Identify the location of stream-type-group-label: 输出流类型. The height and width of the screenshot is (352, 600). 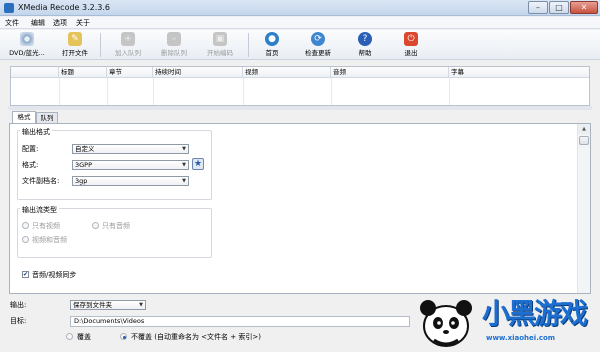
(39, 210).